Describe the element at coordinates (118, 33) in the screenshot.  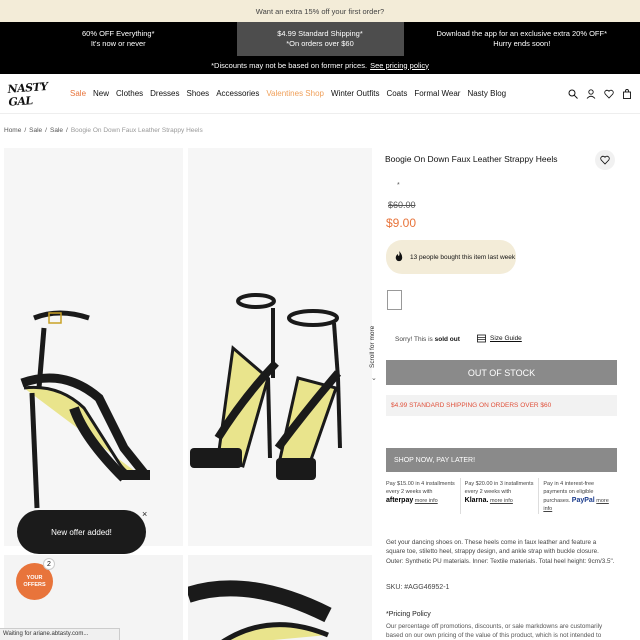
I see `promo-discount-title: 60% OFF Everything*` at that location.